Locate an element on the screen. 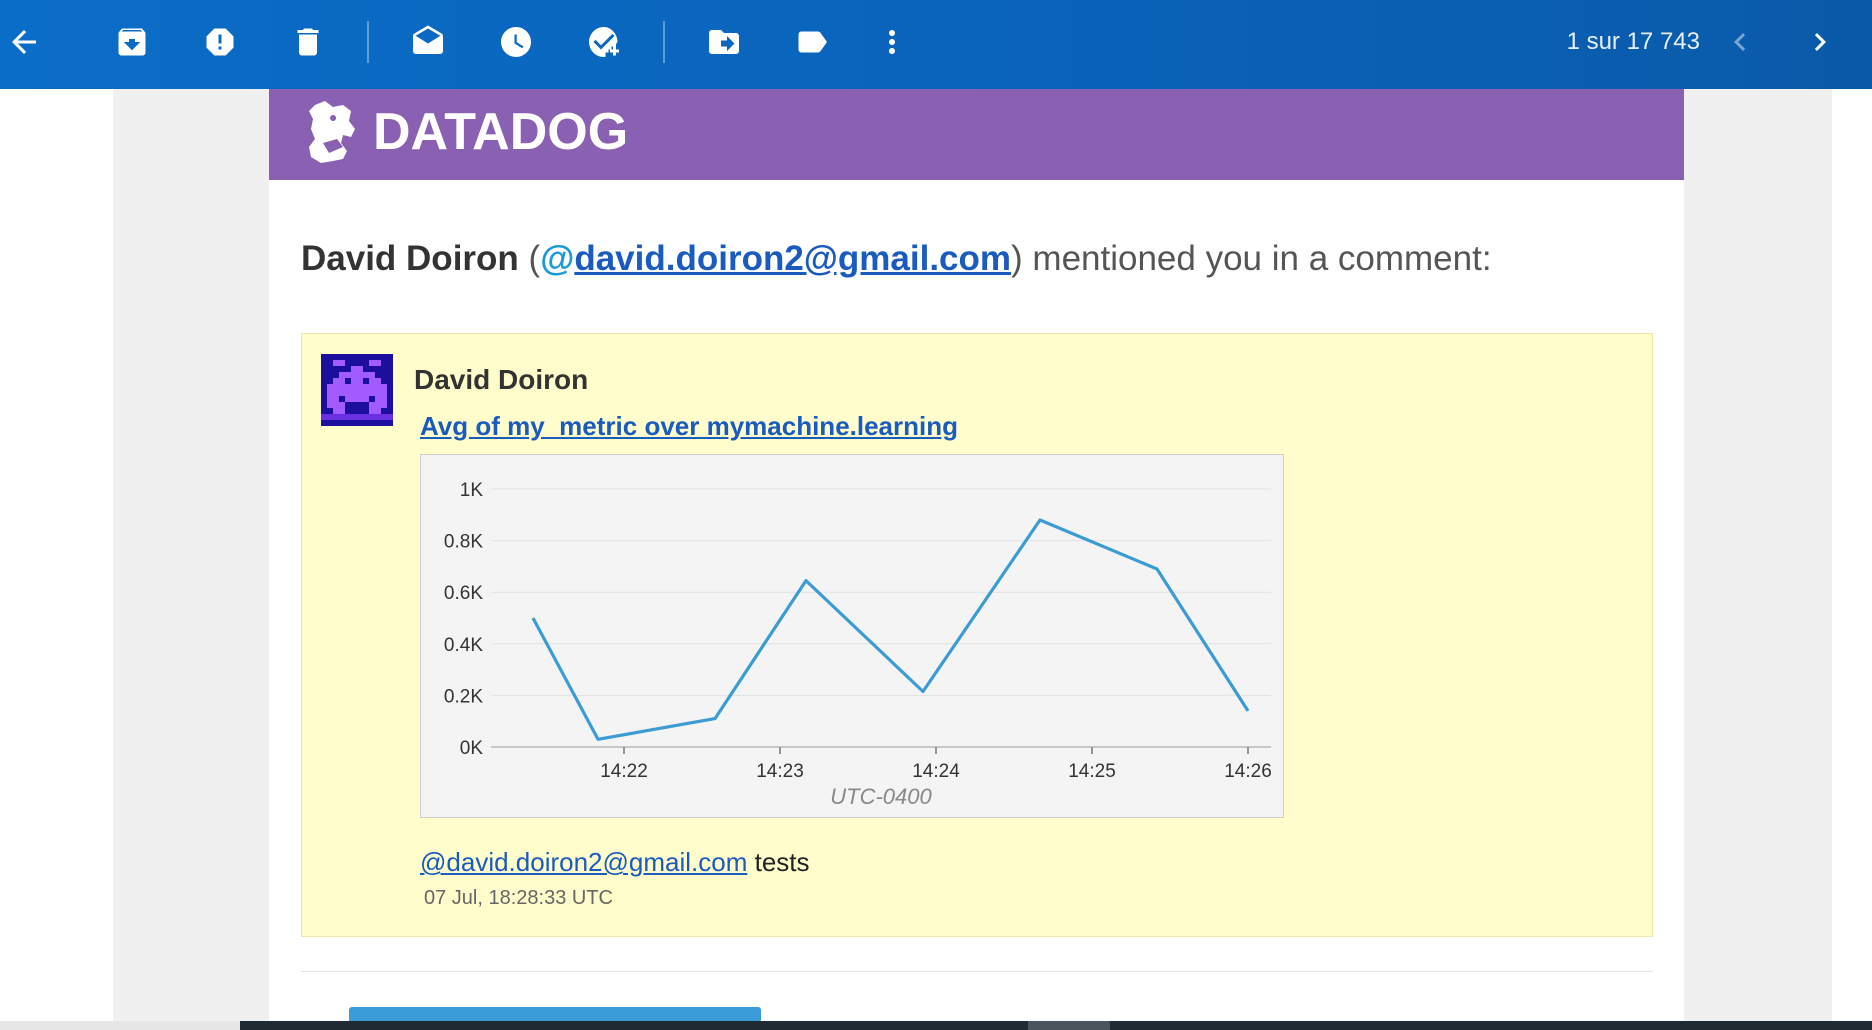 The width and height of the screenshot is (1872, 1030). brand-wordmark: DATADOG is located at coordinates (501, 132).